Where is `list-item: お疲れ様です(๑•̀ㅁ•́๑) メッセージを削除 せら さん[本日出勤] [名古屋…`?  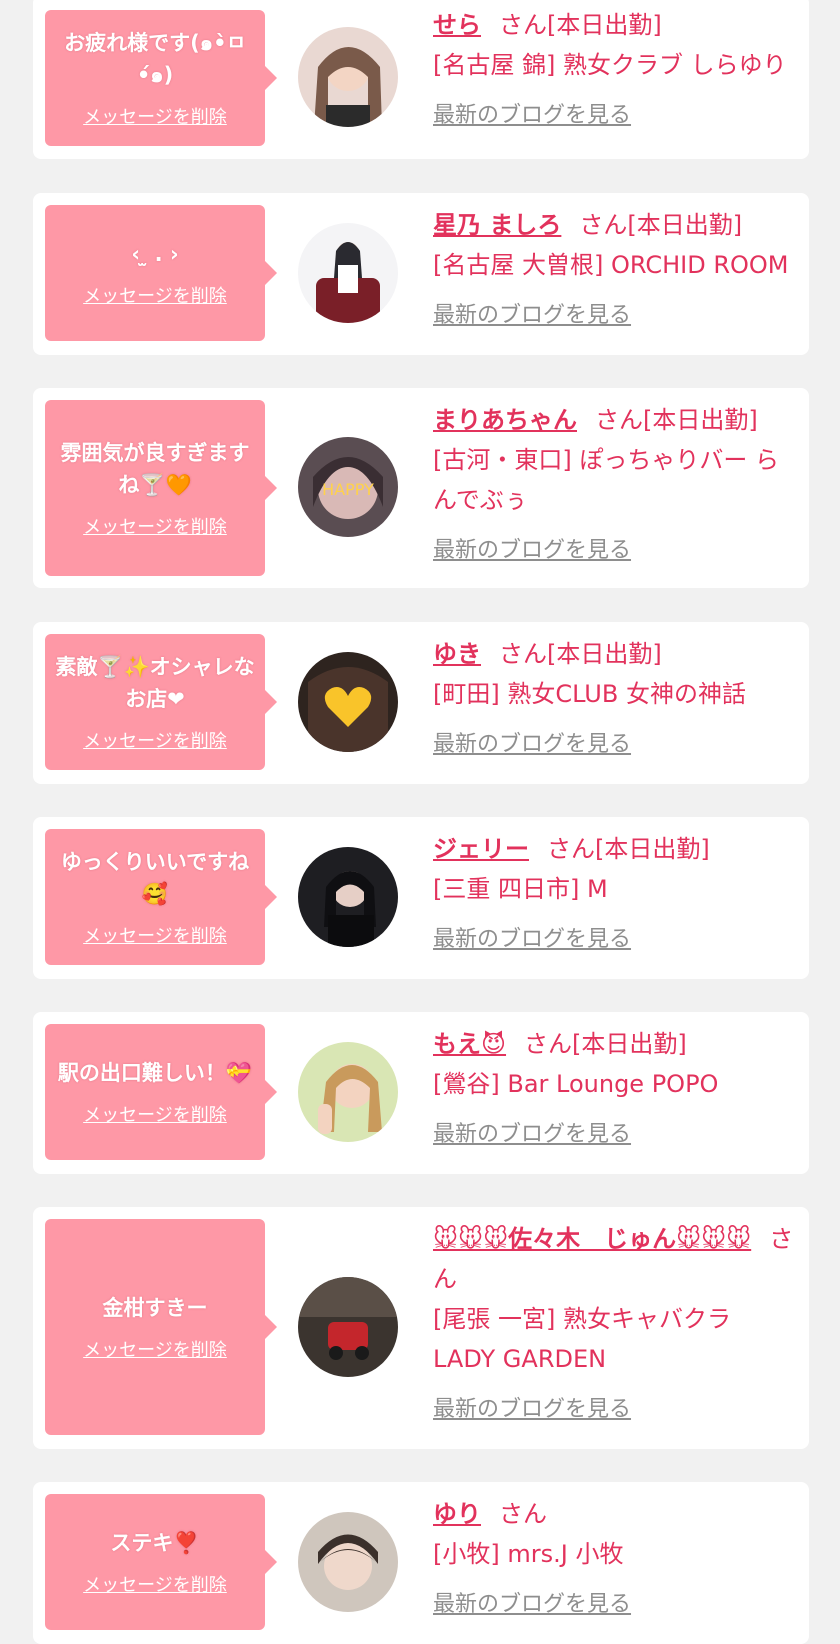
list-item: お疲れ様です(๑•̀ㅁ•́๑) メッセージを削除 せら さん[本日出勤] [名古屋… is located at coordinates (421, 79).